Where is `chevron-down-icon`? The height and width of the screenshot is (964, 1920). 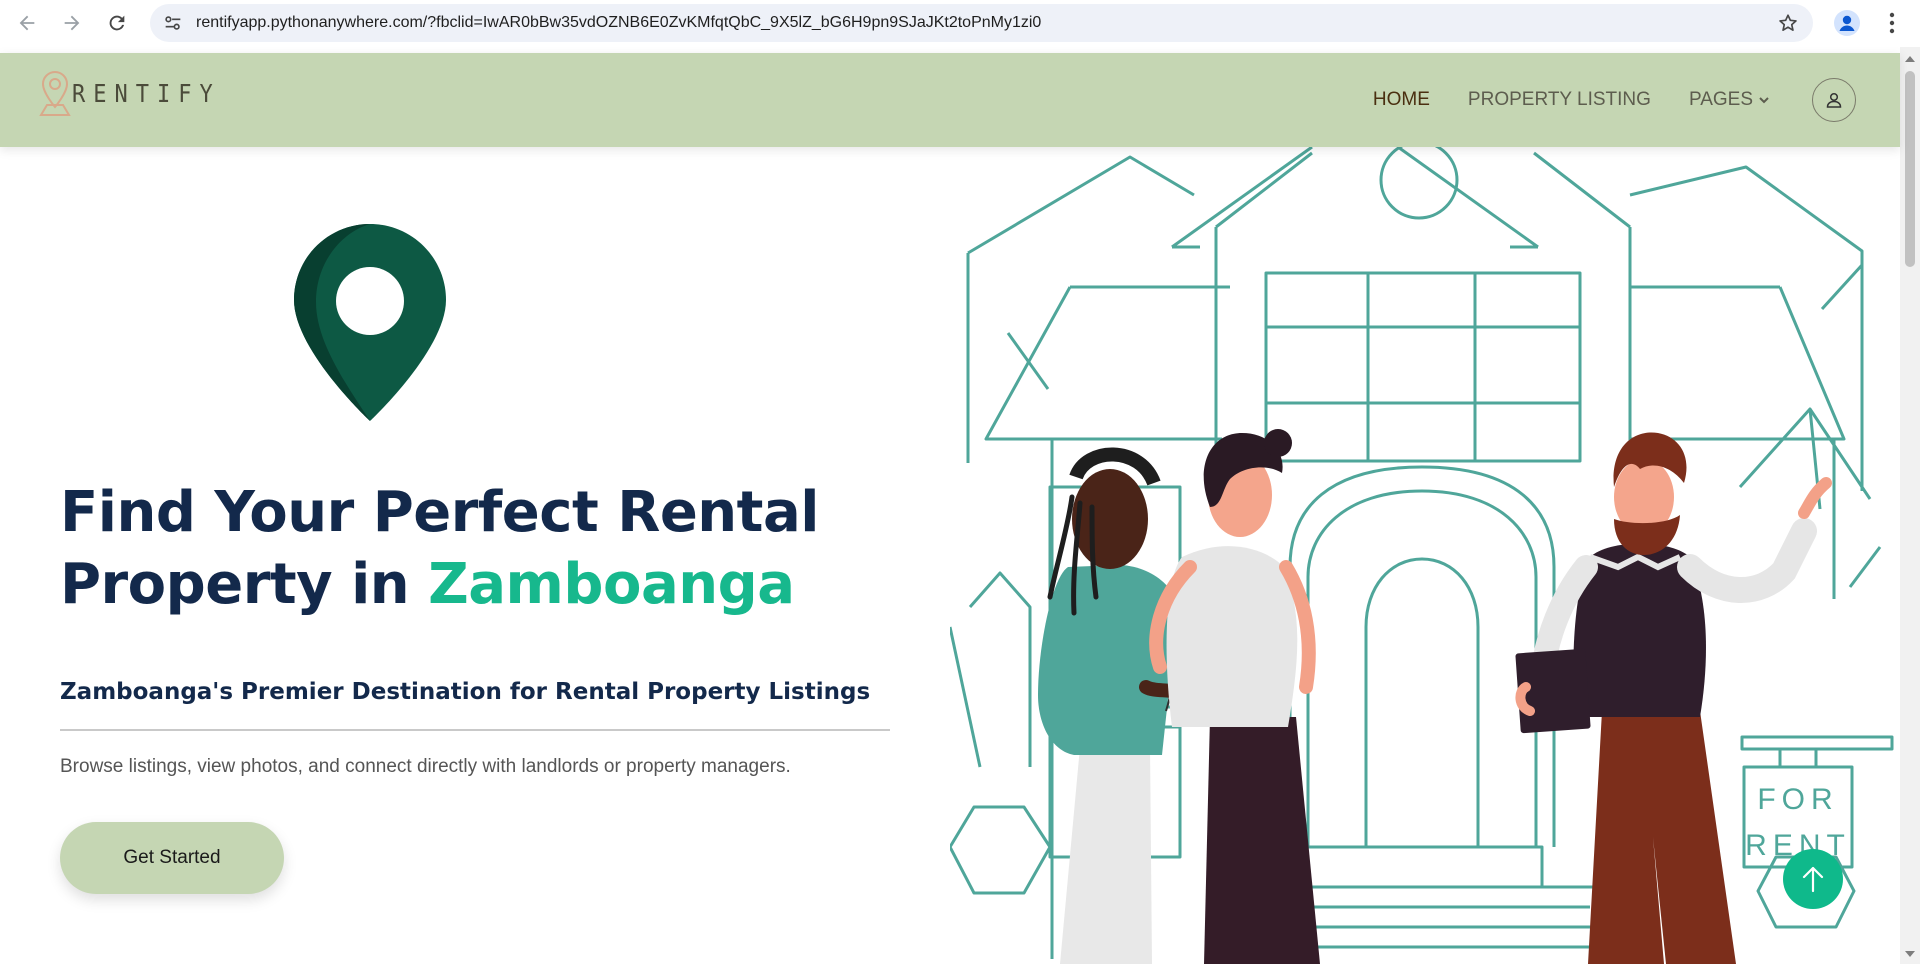
chevron-down-icon is located at coordinates (1764, 100).